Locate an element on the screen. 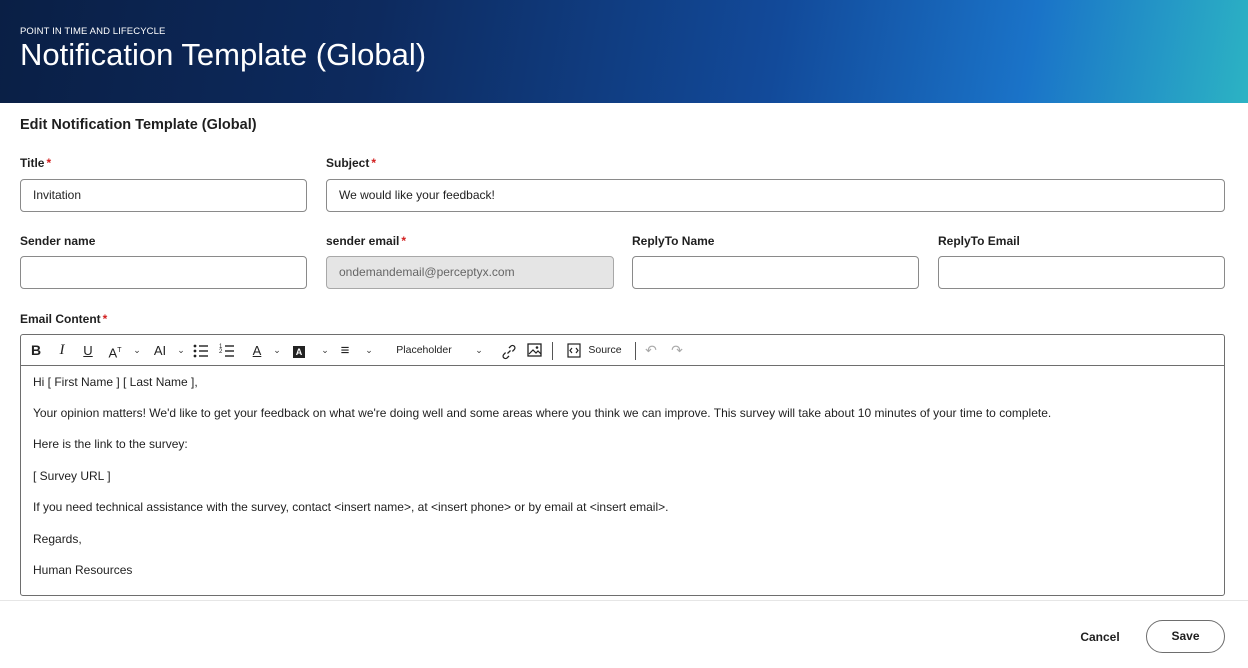 The height and width of the screenshot is (668, 1248). replyto-email-label-text: ReplyTo Email is located at coordinates (979, 241).